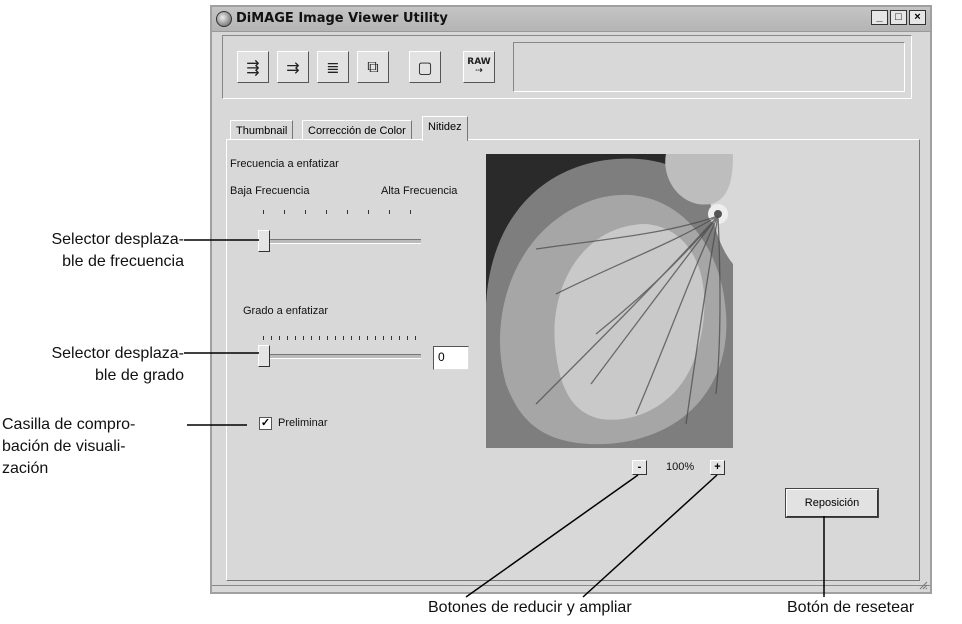 Image resolution: width=962 pixels, height=624 pixels. I want to click on status-bar, so click(571, 588).